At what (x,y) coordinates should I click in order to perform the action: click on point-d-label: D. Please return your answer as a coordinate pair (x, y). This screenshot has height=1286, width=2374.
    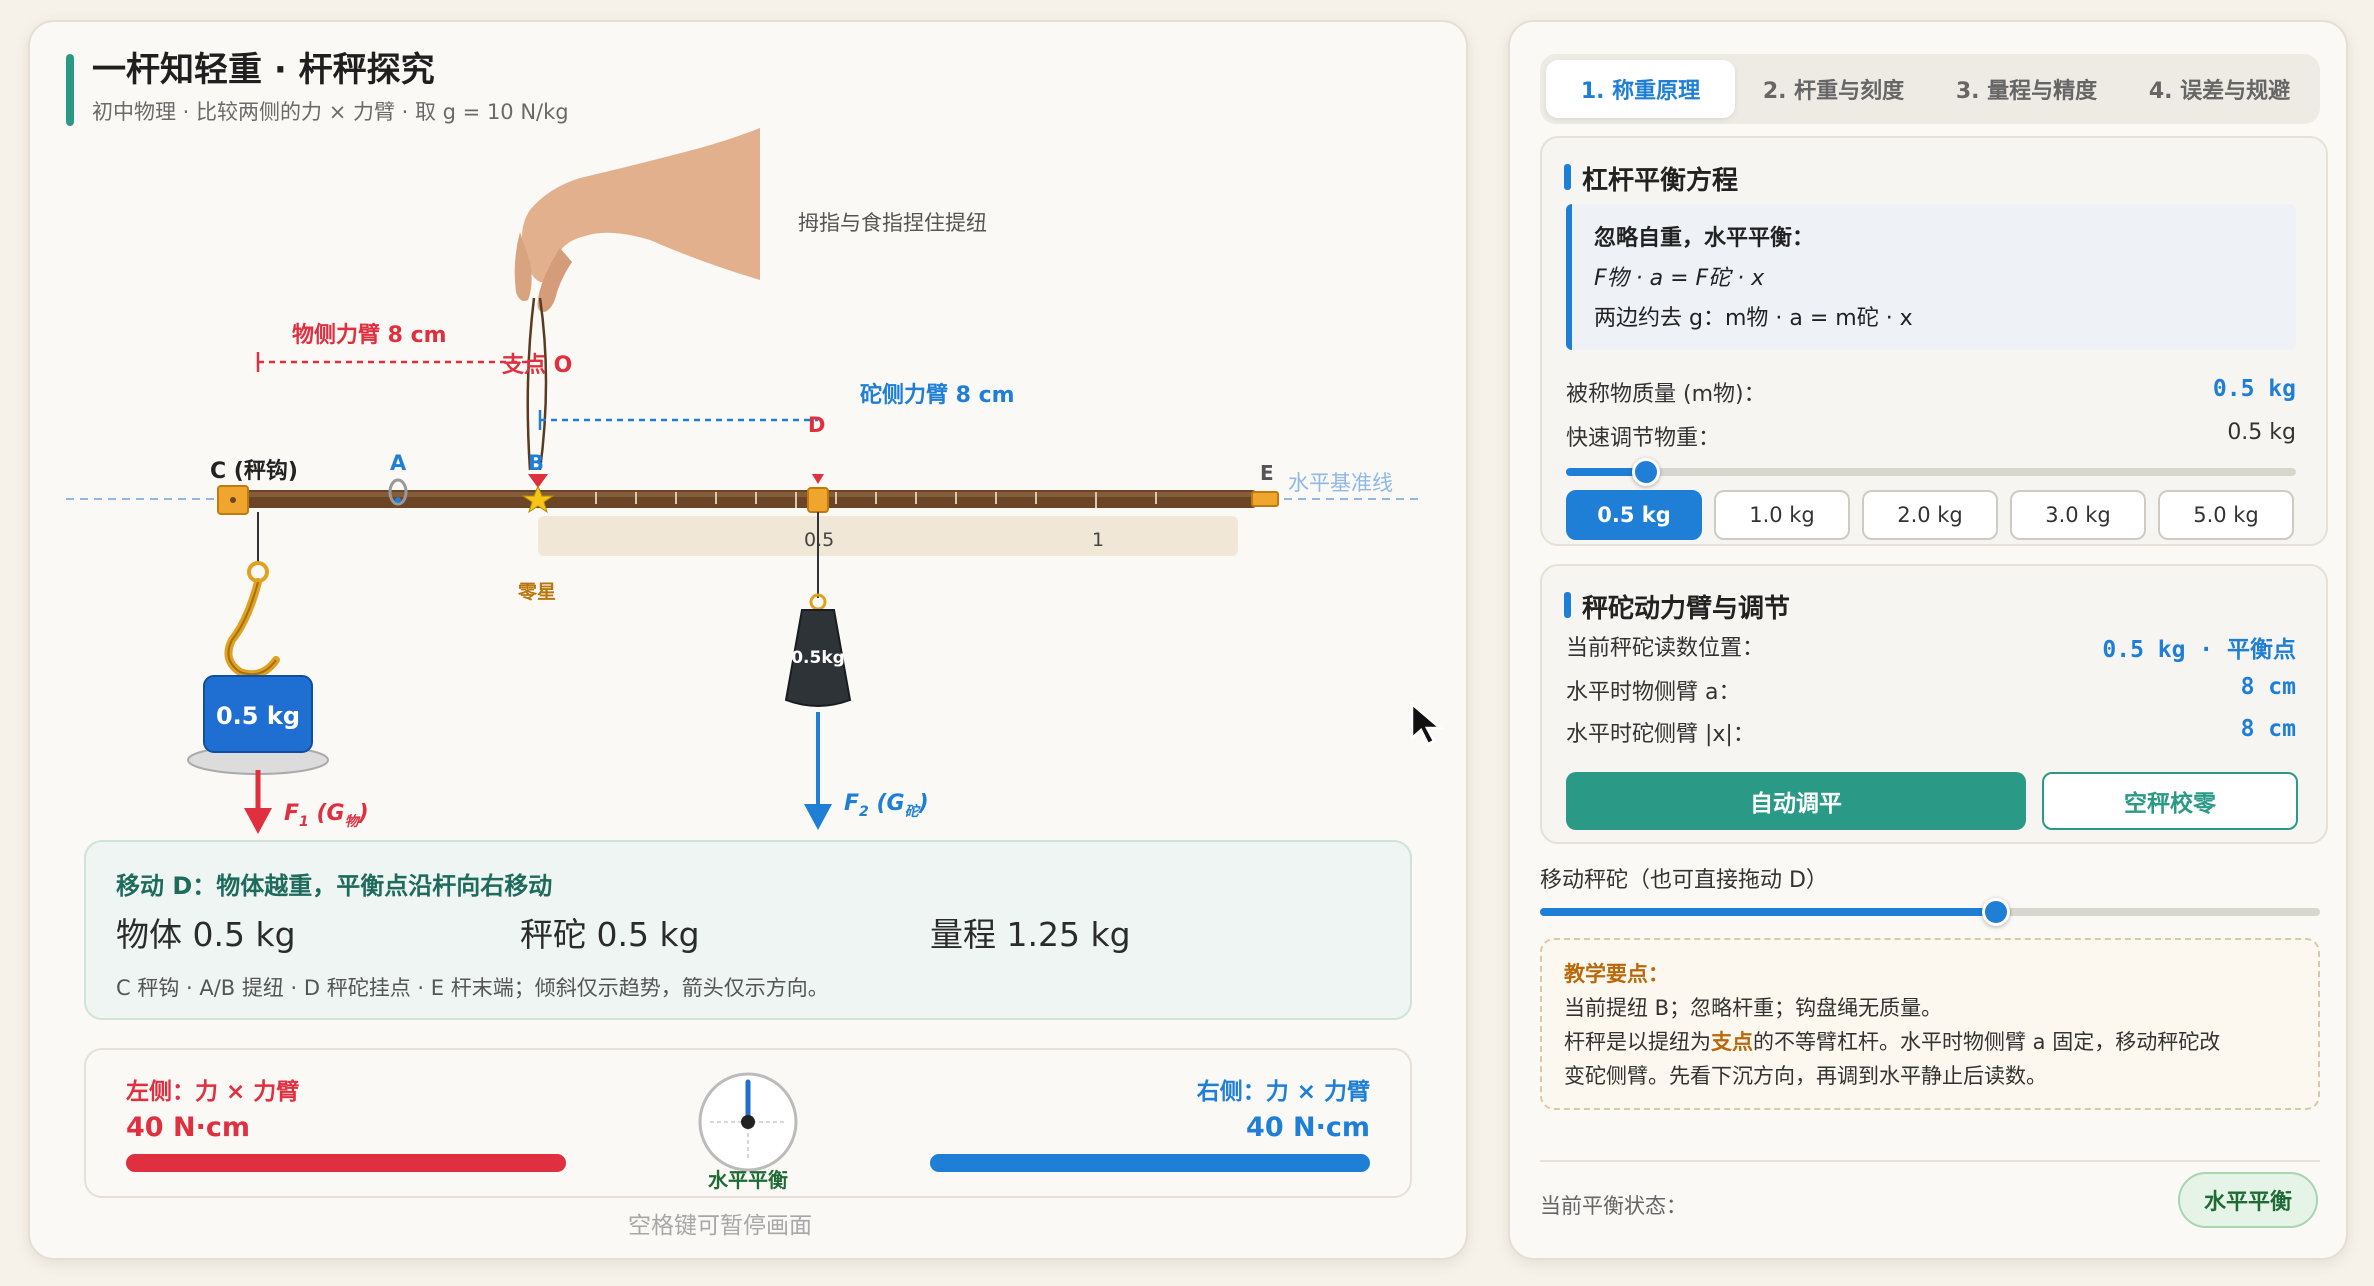
    Looking at the image, I should click on (816, 425).